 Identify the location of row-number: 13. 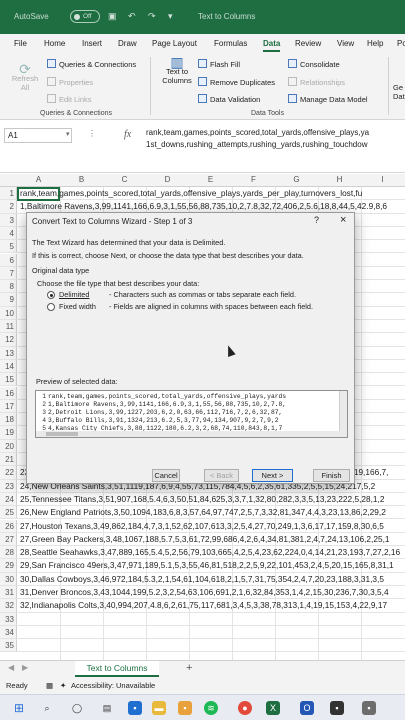
(8, 352).